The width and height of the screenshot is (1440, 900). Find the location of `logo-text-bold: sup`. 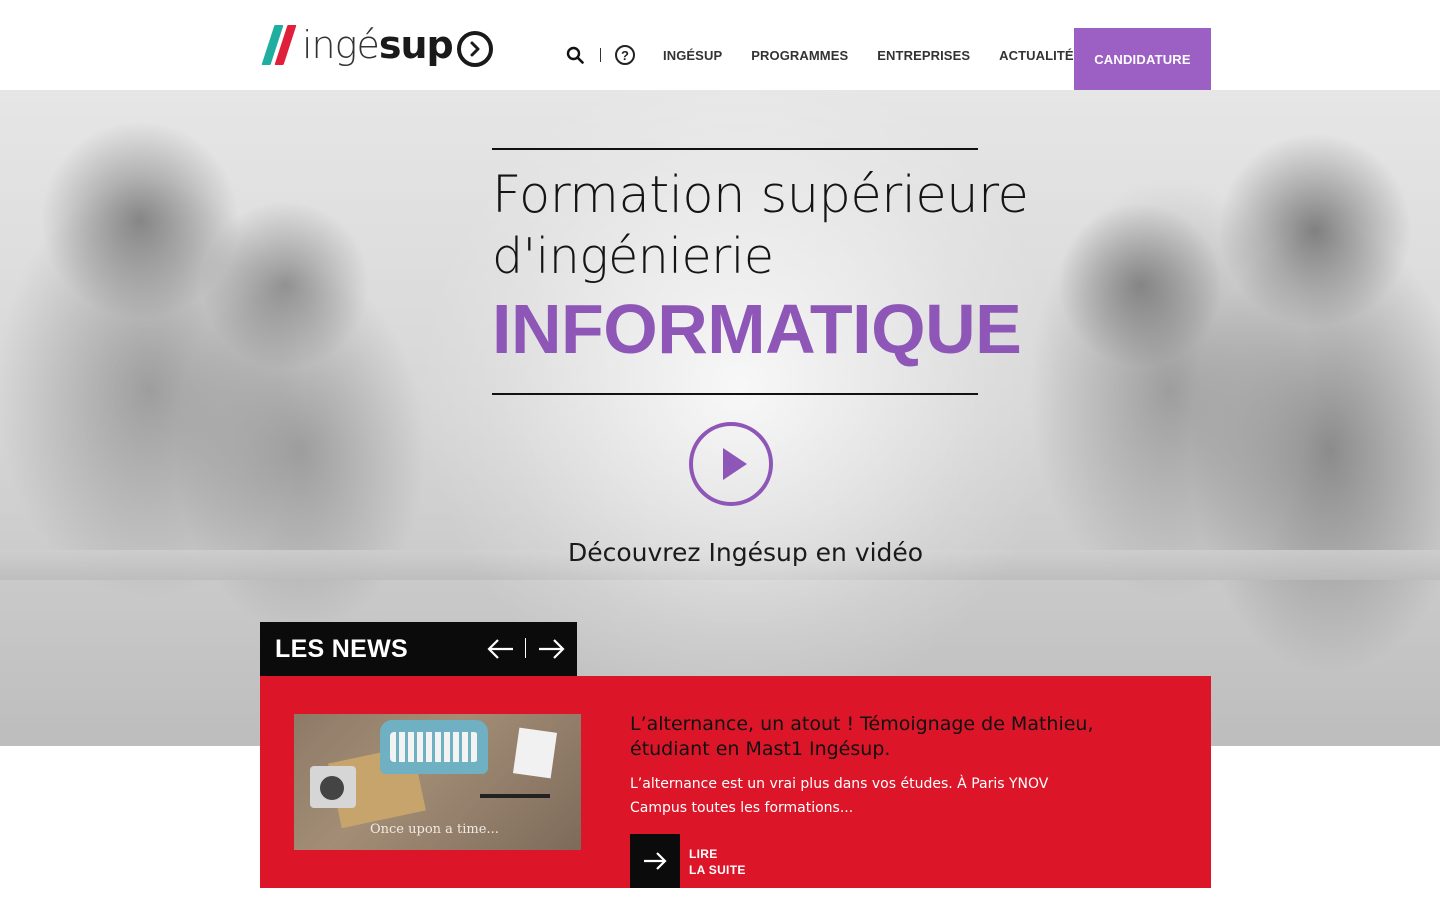

logo-text-bold: sup is located at coordinates (416, 45).